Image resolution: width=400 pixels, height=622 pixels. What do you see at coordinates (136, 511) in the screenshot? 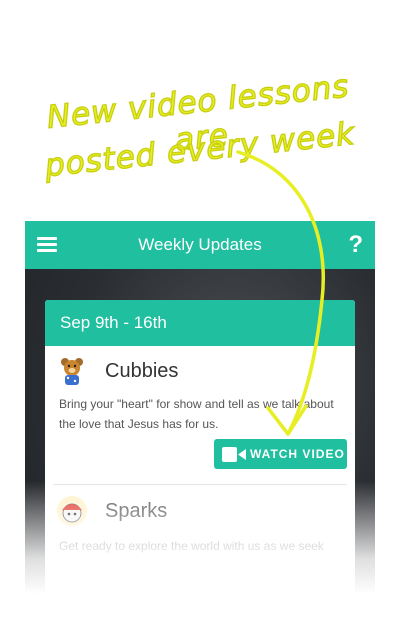
I see `club-name: Sparks` at bounding box center [136, 511].